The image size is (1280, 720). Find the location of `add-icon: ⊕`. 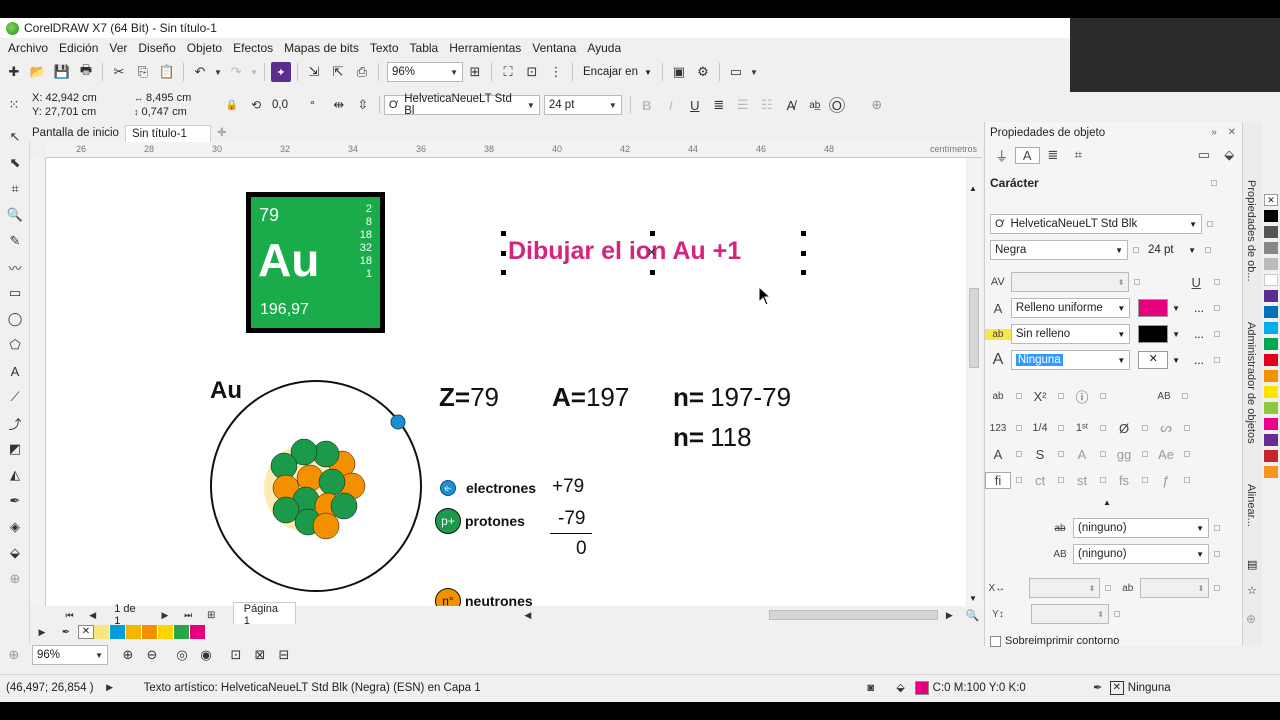

add-icon: ⊕ is located at coordinates (877, 105).